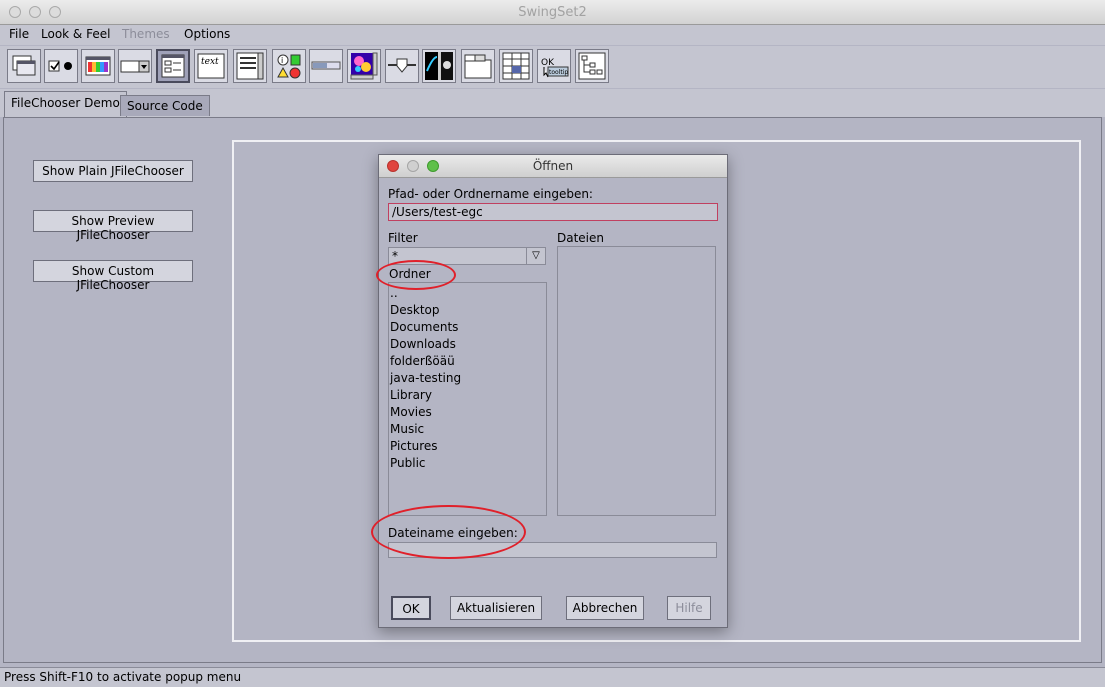 This screenshot has width=1105, height=687. I want to click on list-item: Movies, so click(467, 412).